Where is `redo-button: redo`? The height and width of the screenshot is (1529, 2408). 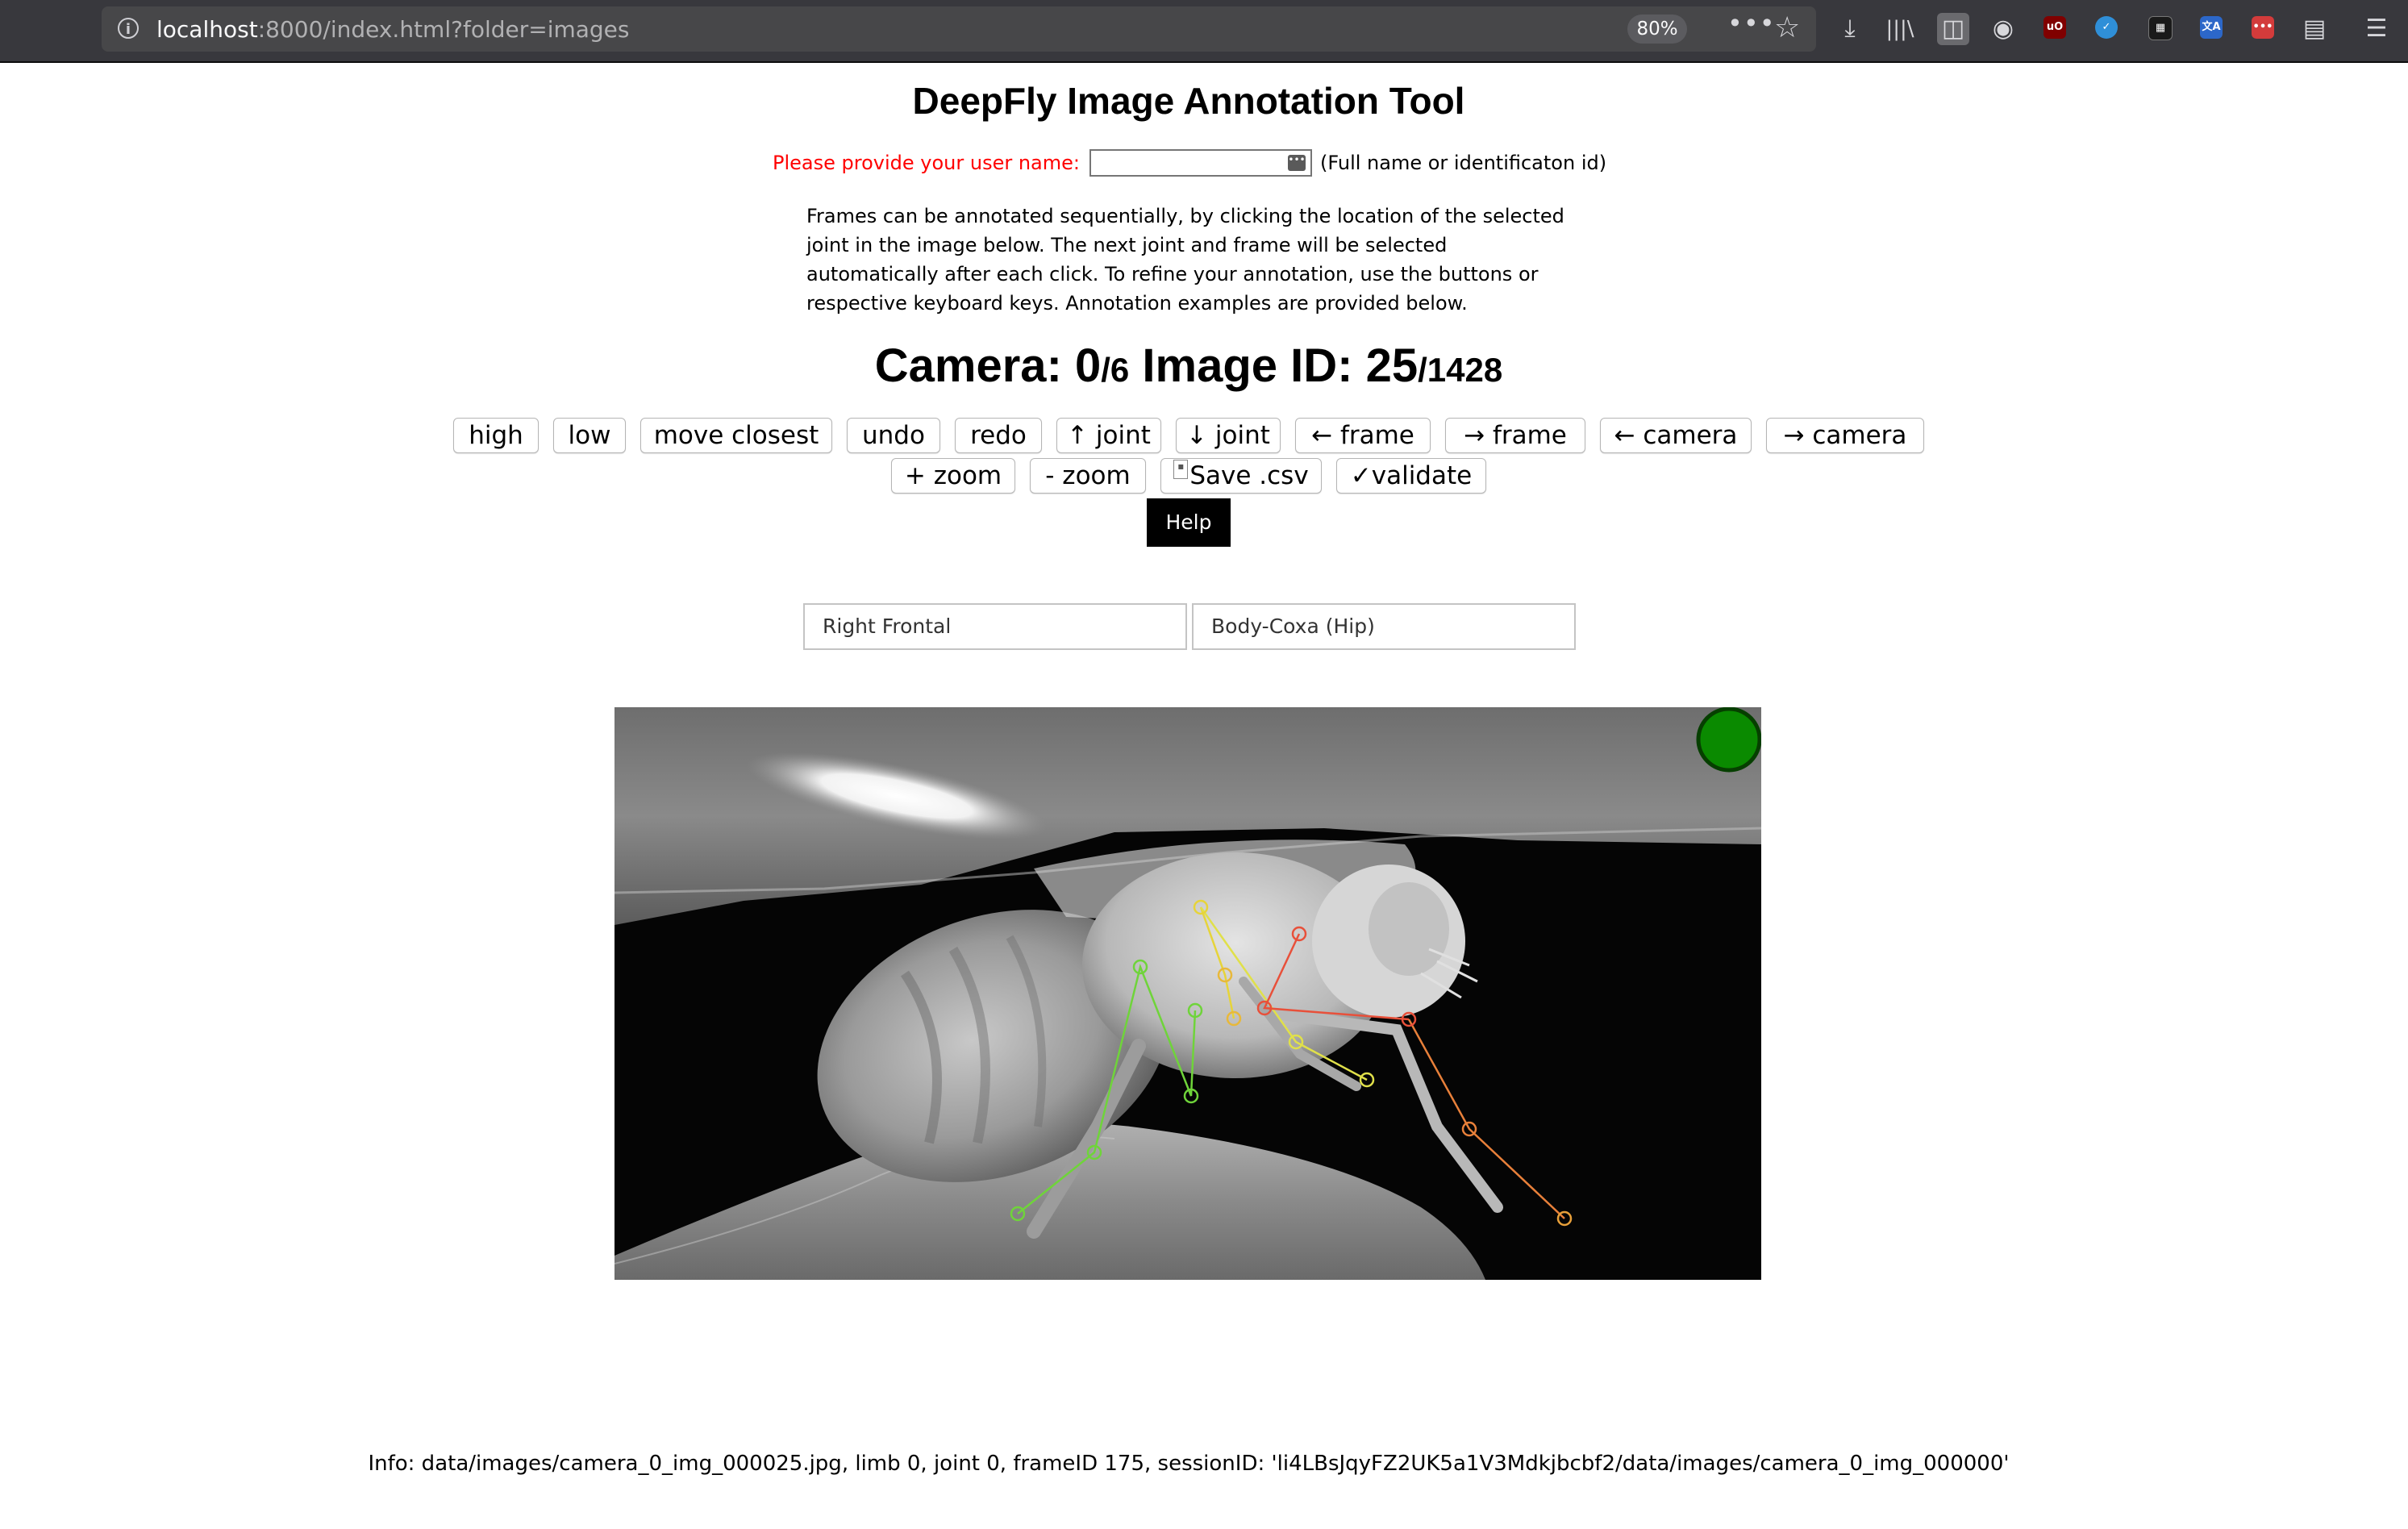 redo-button: redo is located at coordinates (999, 435).